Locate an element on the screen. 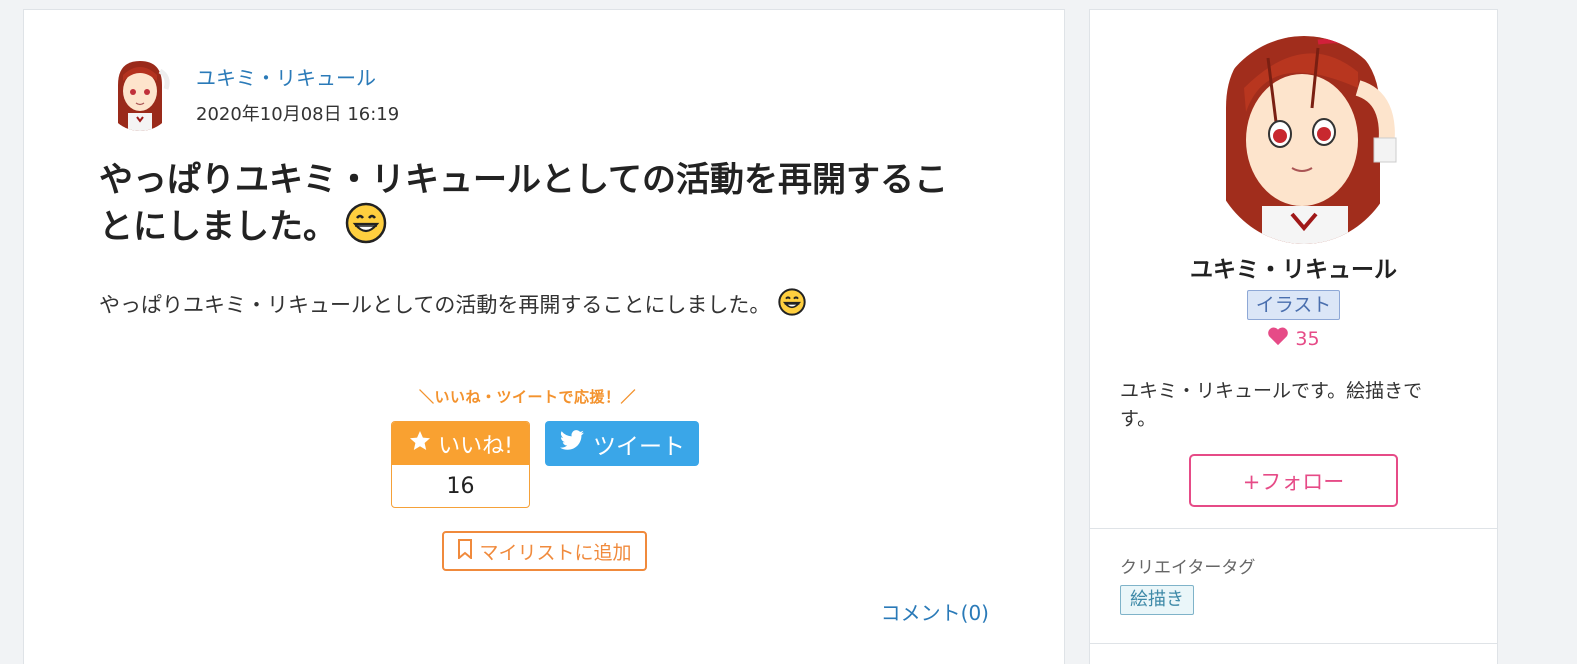 The image size is (1577, 664). mylist-label: マイリストに追加 is located at coordinates (555, 552).